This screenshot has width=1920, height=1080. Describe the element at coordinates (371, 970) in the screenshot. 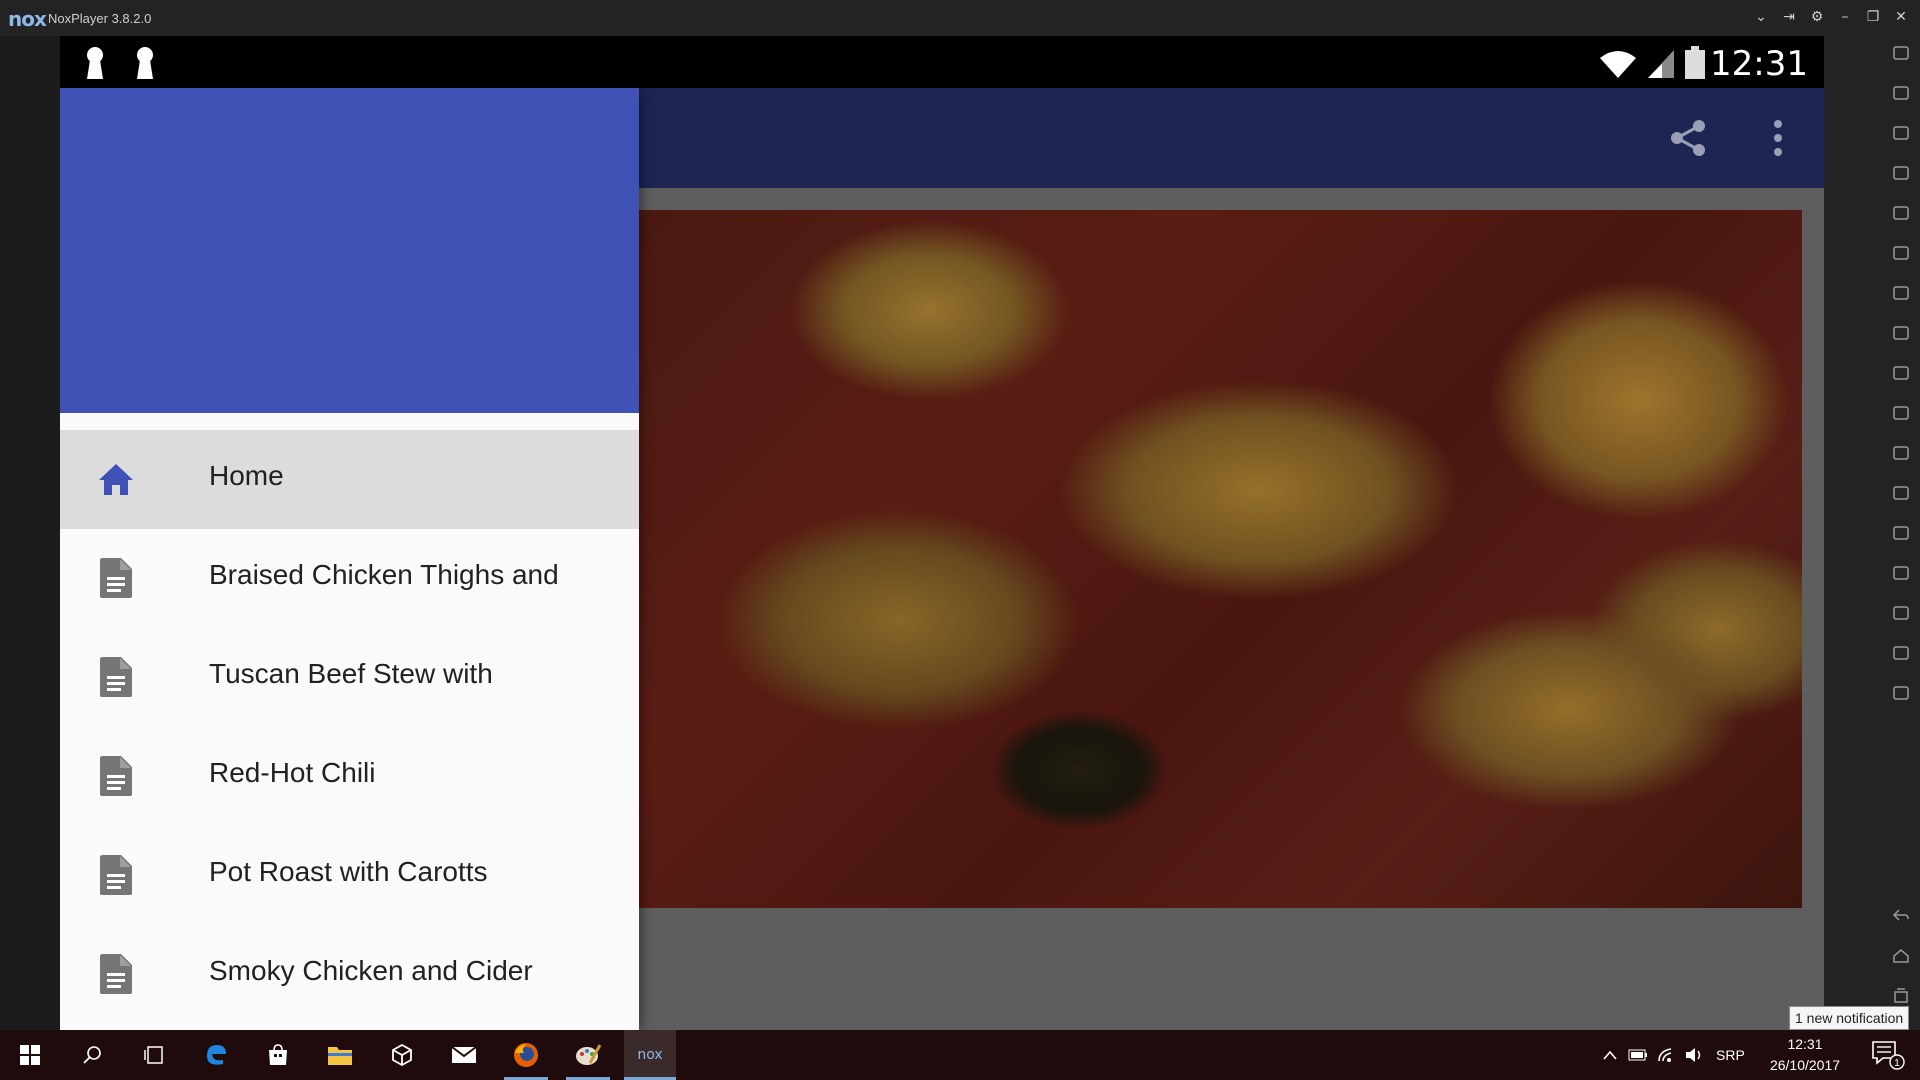

I see `drawer-item-label: Smoky Chicken and Cider` at that location.